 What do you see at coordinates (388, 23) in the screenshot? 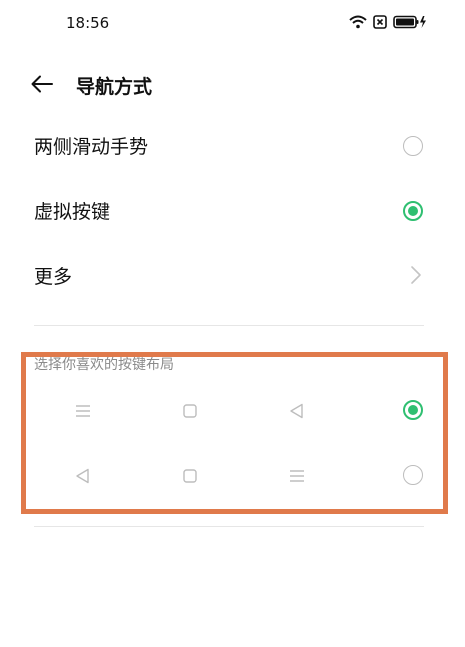
I see `status-icons` at bounding box center [388, 23].